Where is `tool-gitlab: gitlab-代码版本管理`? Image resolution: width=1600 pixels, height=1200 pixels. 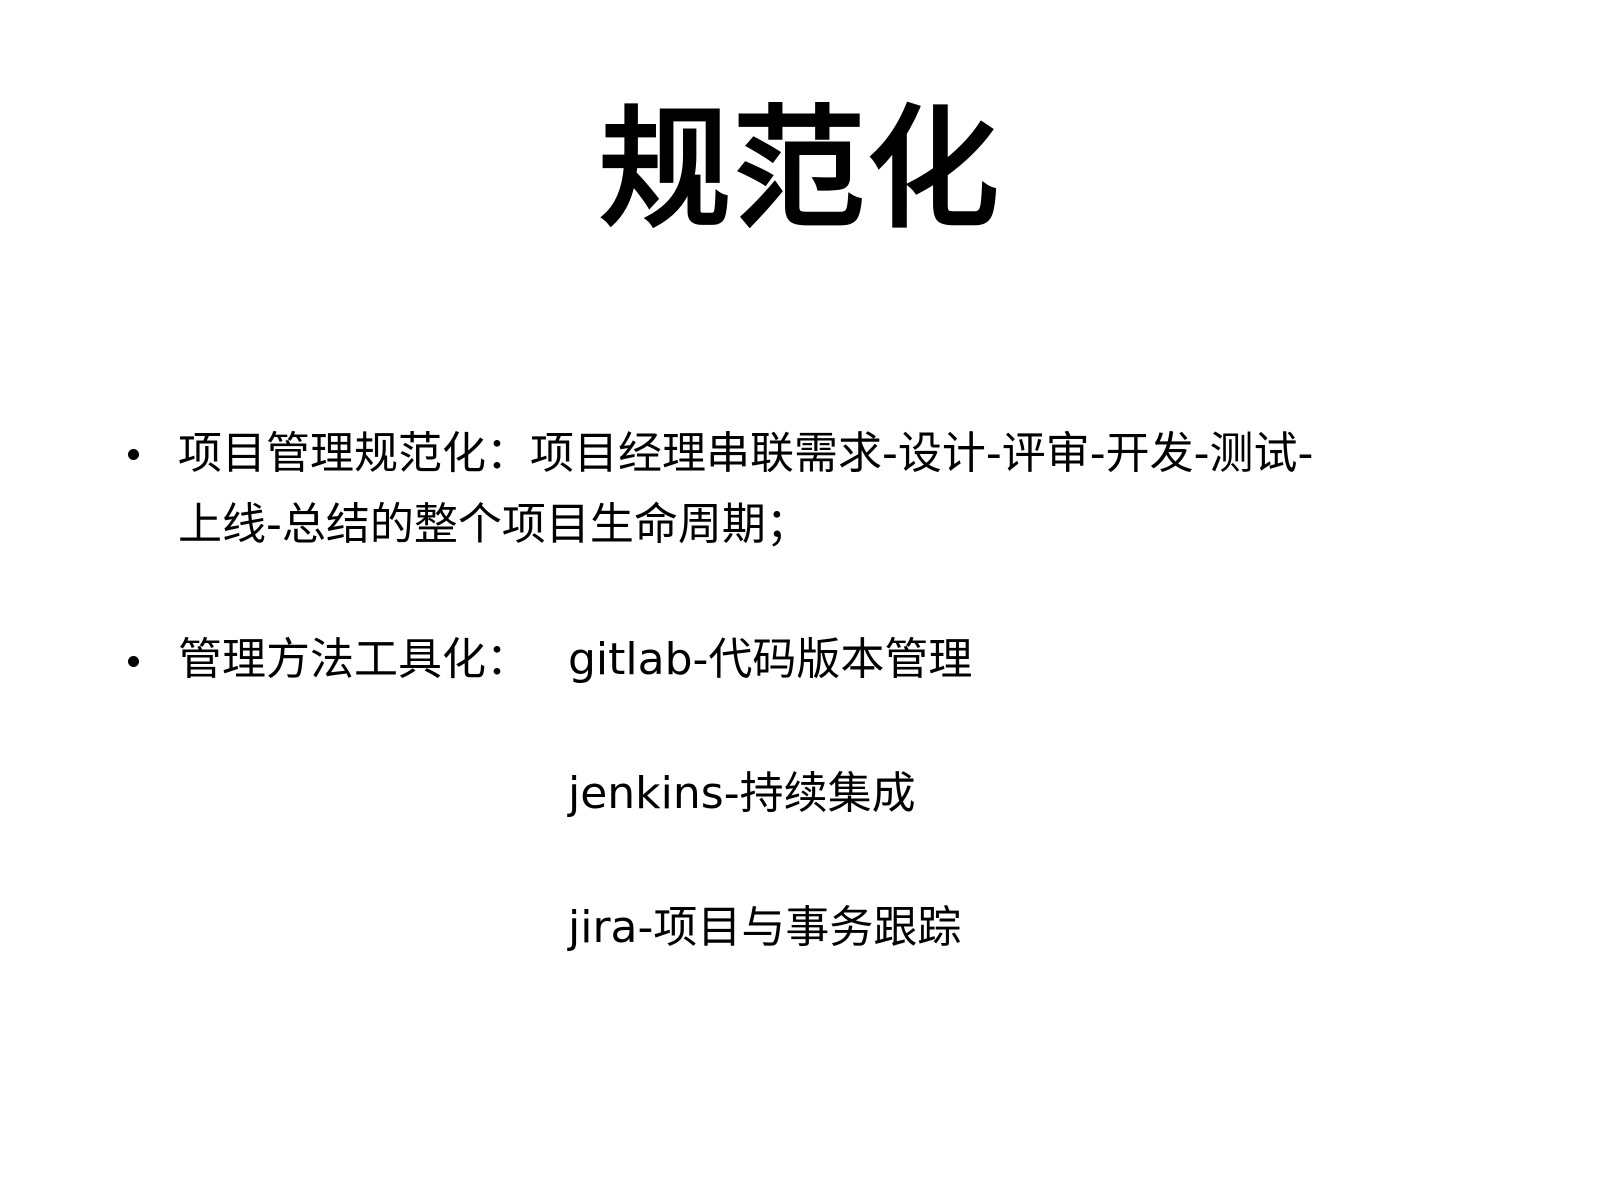
tool-gitlab: gitlab-代码版本管理 is located at coordinates (770, 659).